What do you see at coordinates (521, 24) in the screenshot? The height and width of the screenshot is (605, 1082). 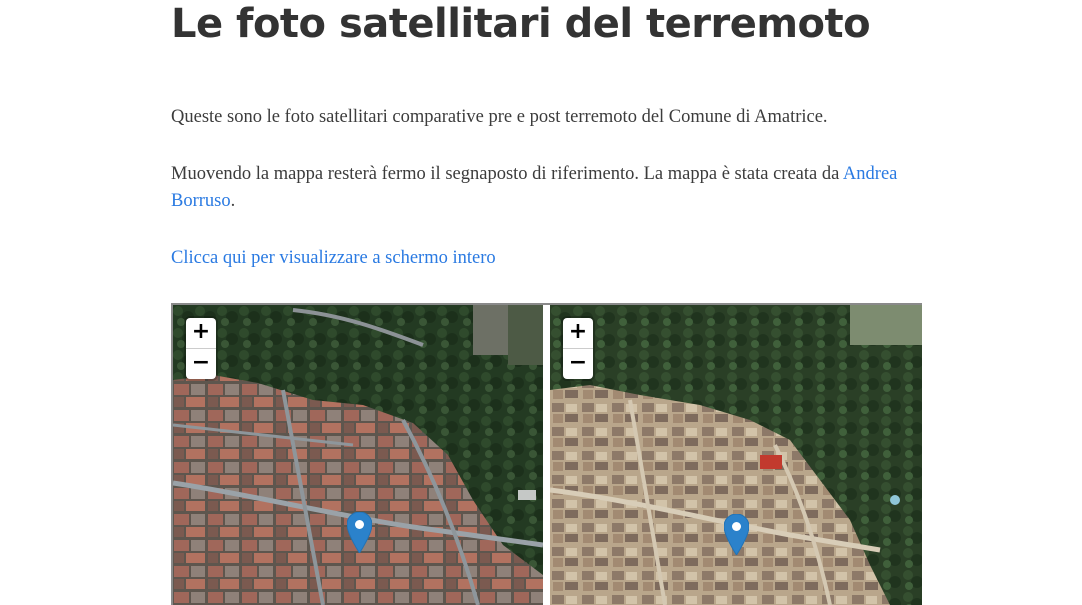 I see `page-title: Le foto satellitari del terremoto` at bounding box center [521, 24].